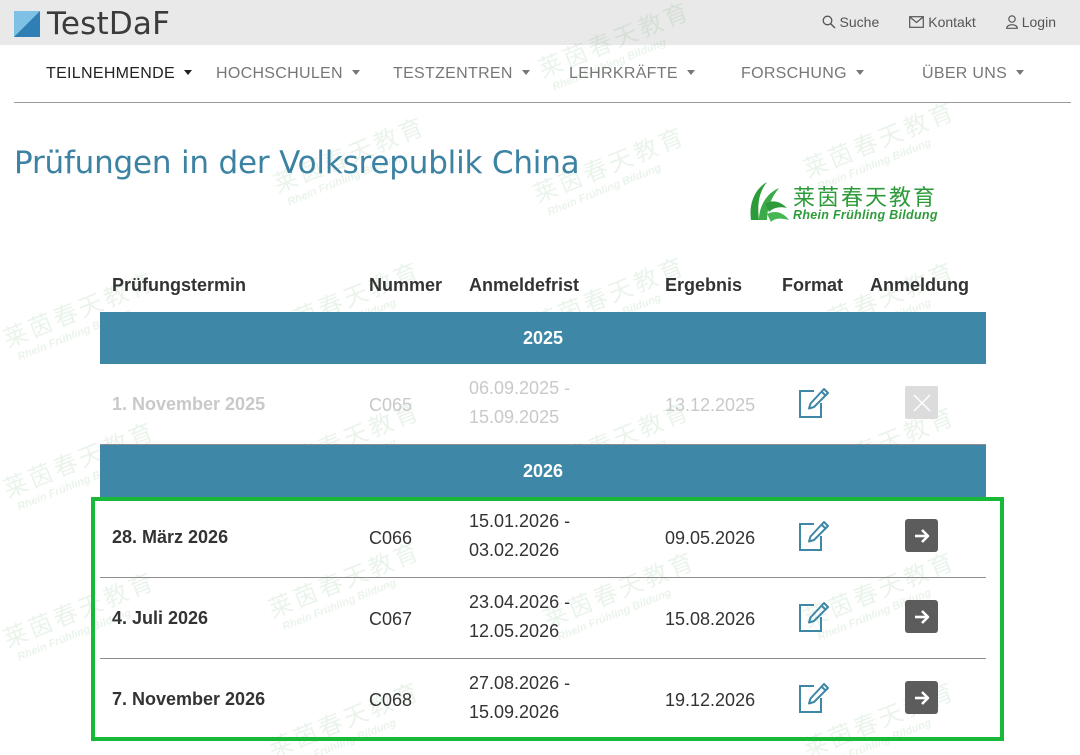 This screenshot has width=1080, height=755. Describe the element at coordinates (109, 24) in the screenshot. I see `site-name: TestDaF` at that location.